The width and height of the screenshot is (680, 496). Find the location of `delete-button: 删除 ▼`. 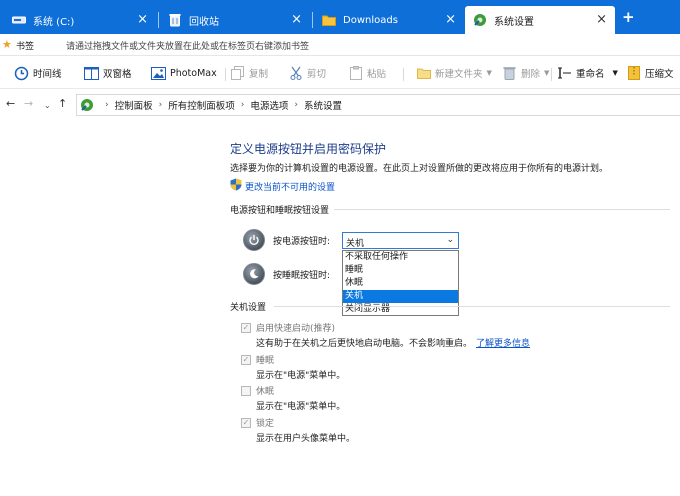

delete-button: 删除 ▼ is located at coordinates (525, 73).